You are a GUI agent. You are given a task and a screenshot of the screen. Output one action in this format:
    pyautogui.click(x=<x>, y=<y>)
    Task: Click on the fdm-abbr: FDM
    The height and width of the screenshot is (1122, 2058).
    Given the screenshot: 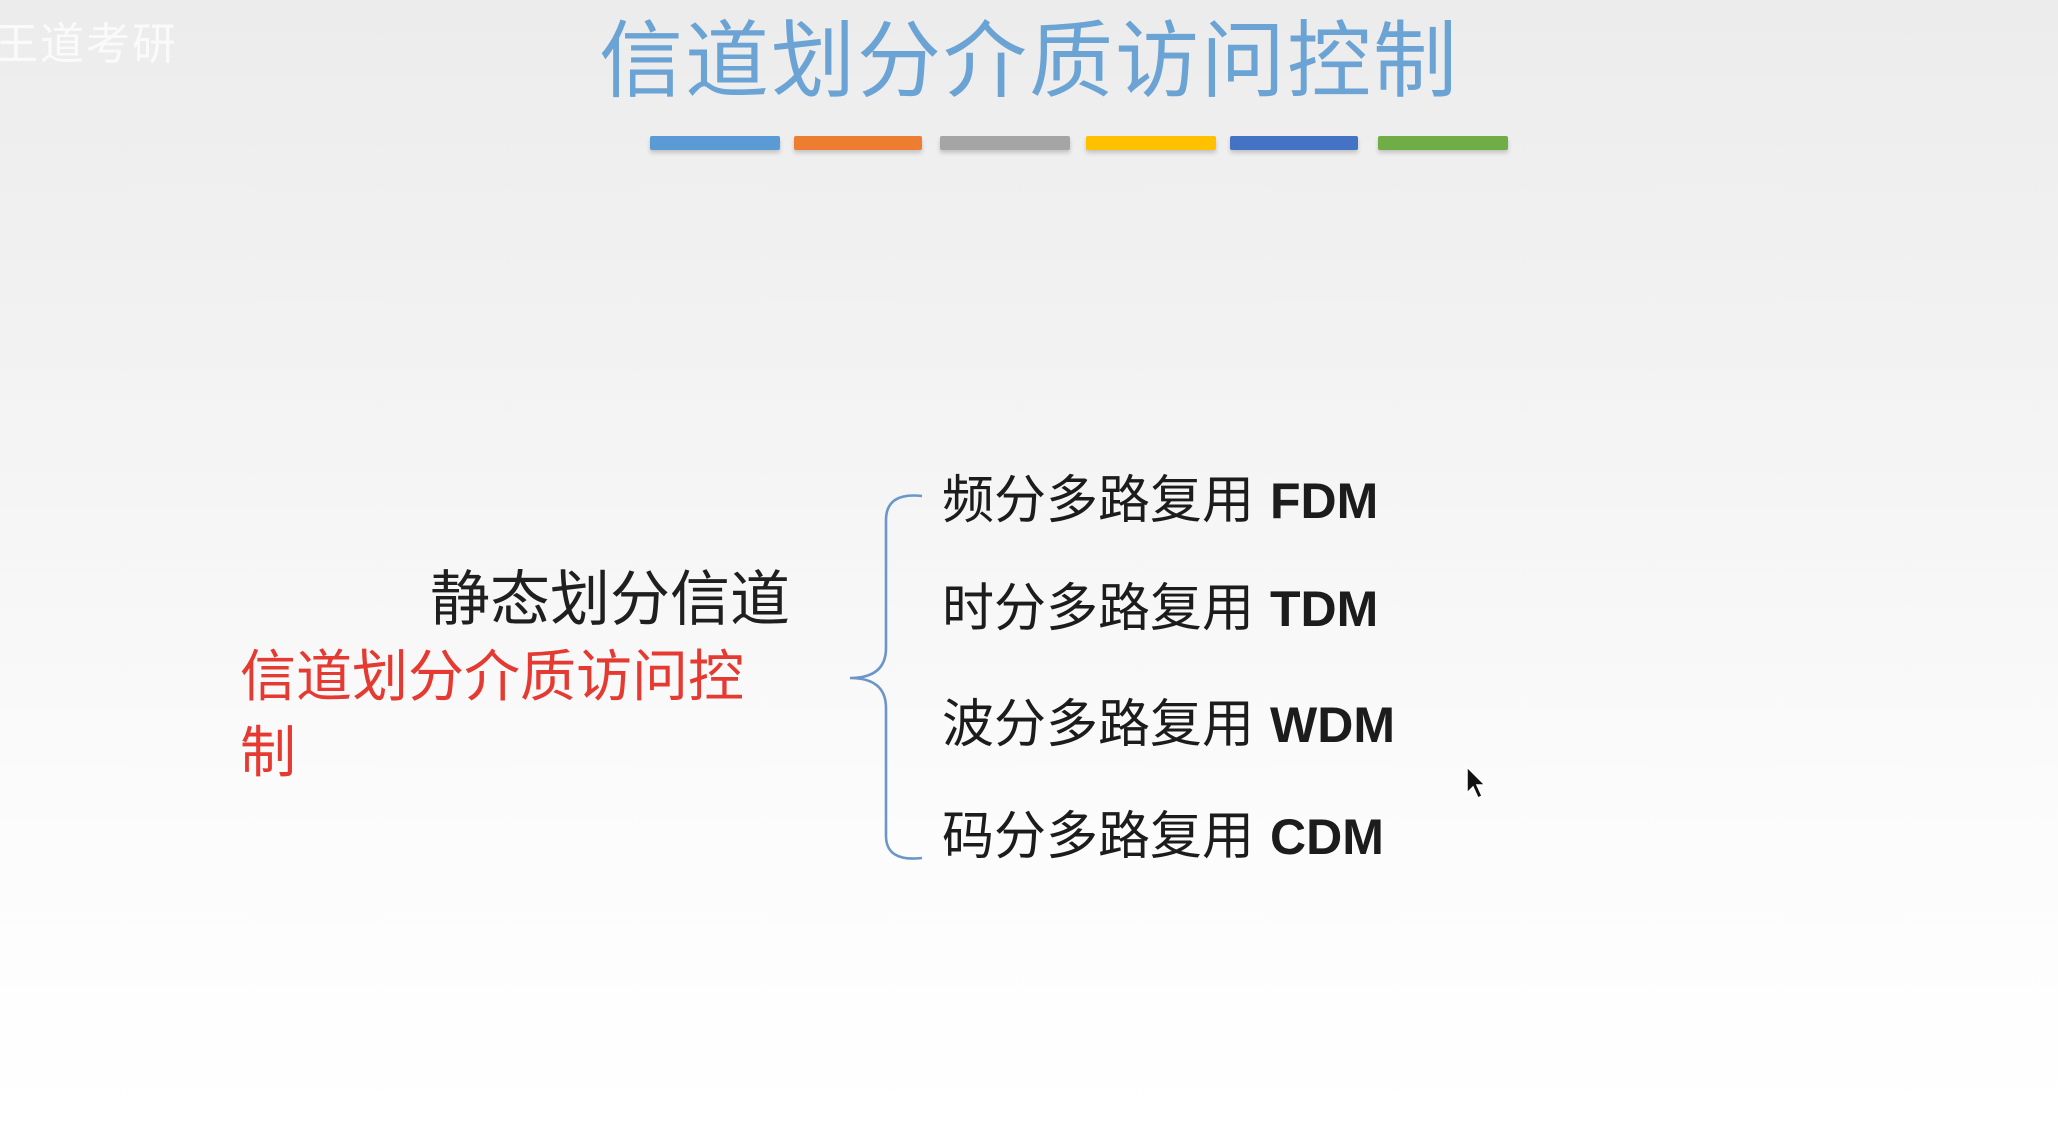 What is the action you would take?
    pyautogui.click(x=1324, y=501)
    